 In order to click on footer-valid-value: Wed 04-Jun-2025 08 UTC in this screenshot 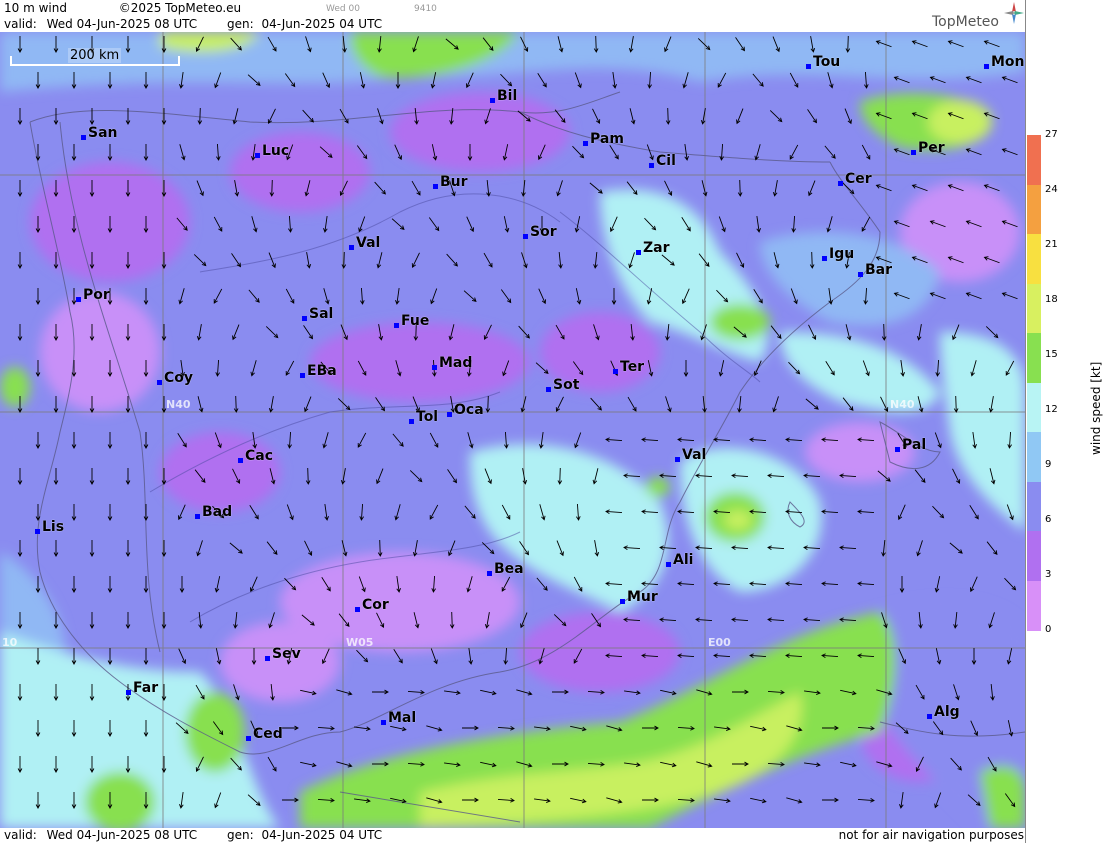, I will do `click(122, 835)`.